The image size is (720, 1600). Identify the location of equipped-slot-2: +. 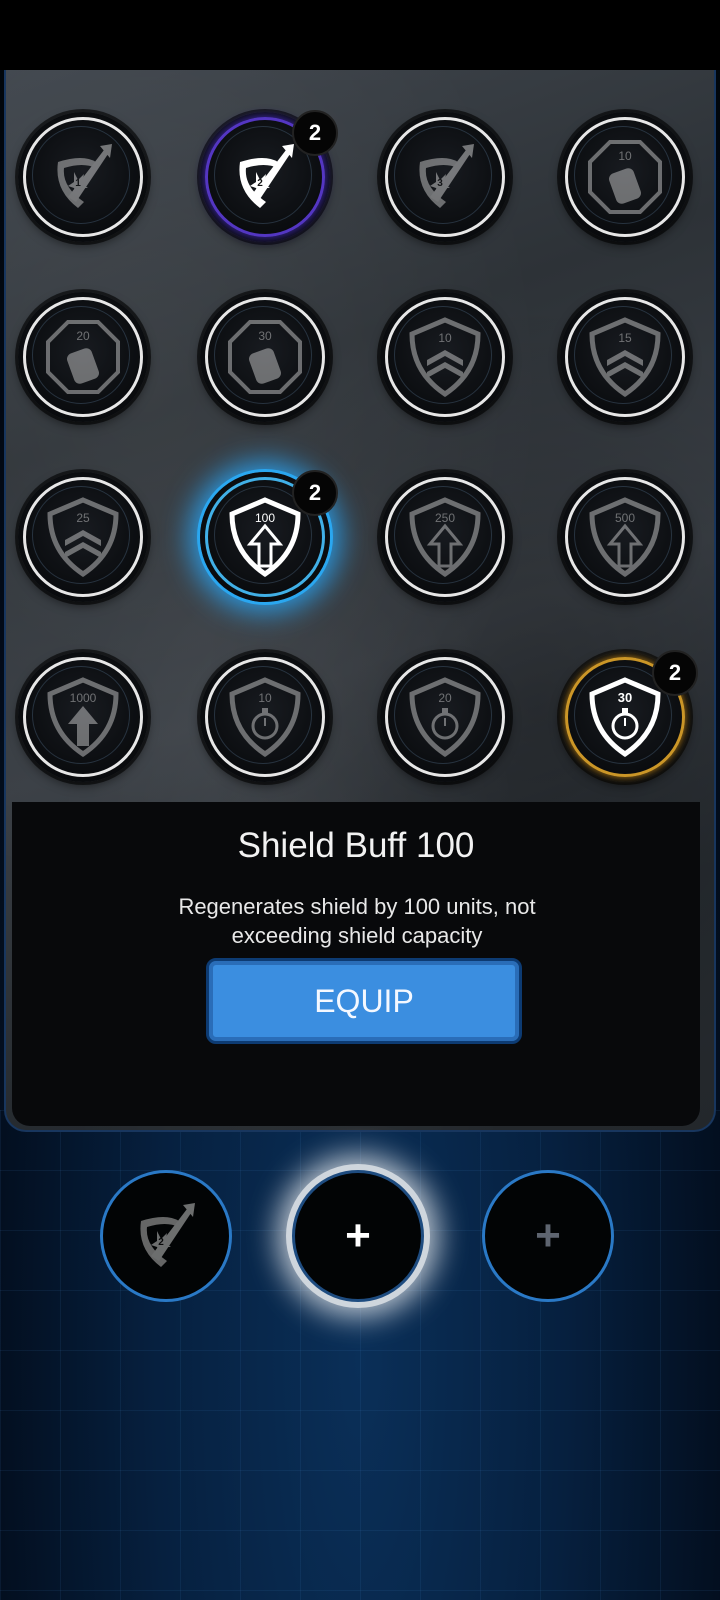
(358, 1236).